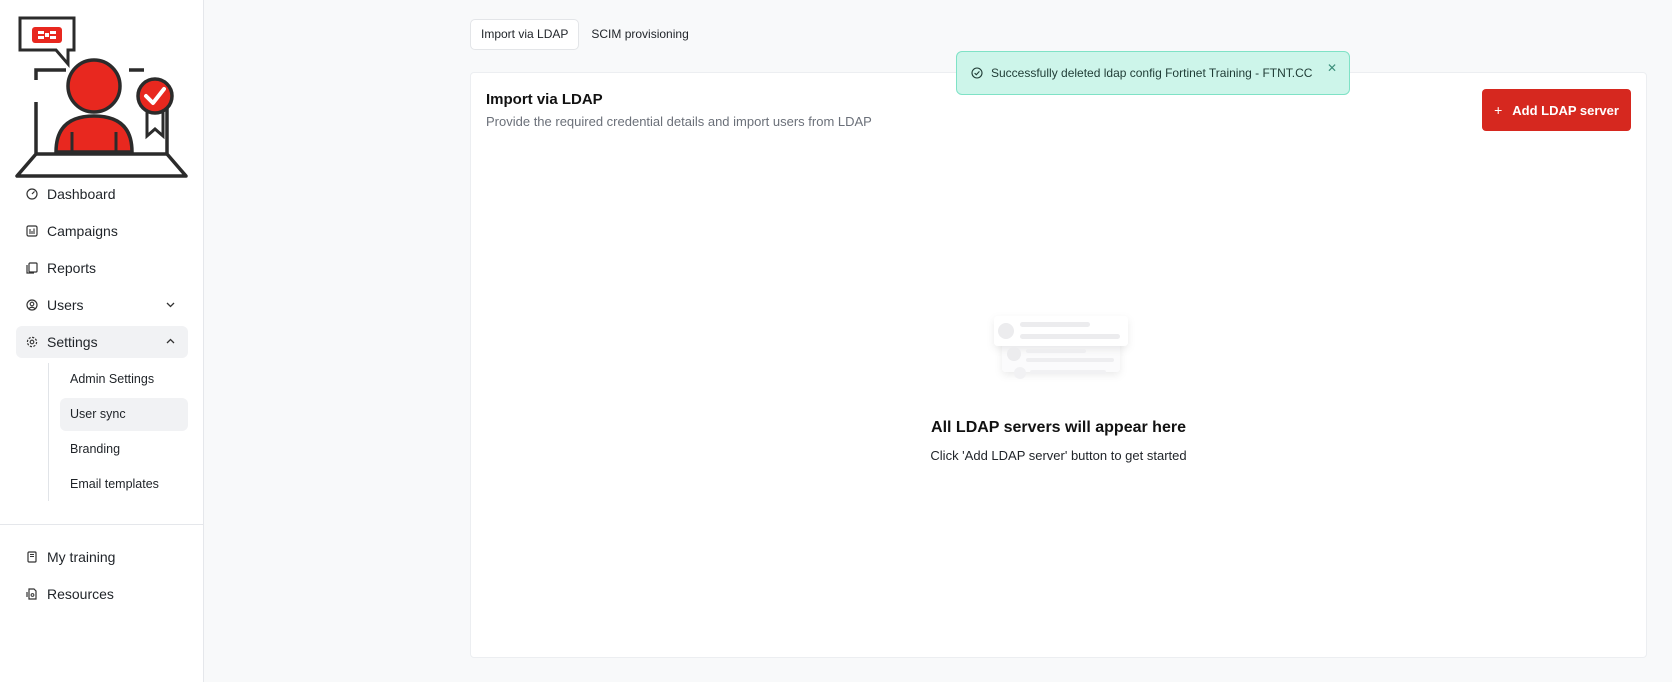 The width and height of the screenshot is (1672, 682). What do you see at coordinates (102, 305) in the screenshot?
I see `sidebar-item-users: Users` at bounding box center [102, 305].